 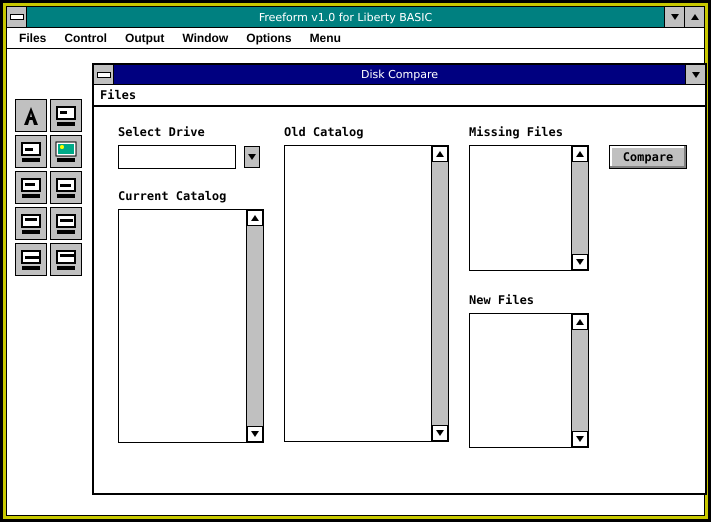 I want to click on list-label: Current Catalog, so click(x=173, y=197).